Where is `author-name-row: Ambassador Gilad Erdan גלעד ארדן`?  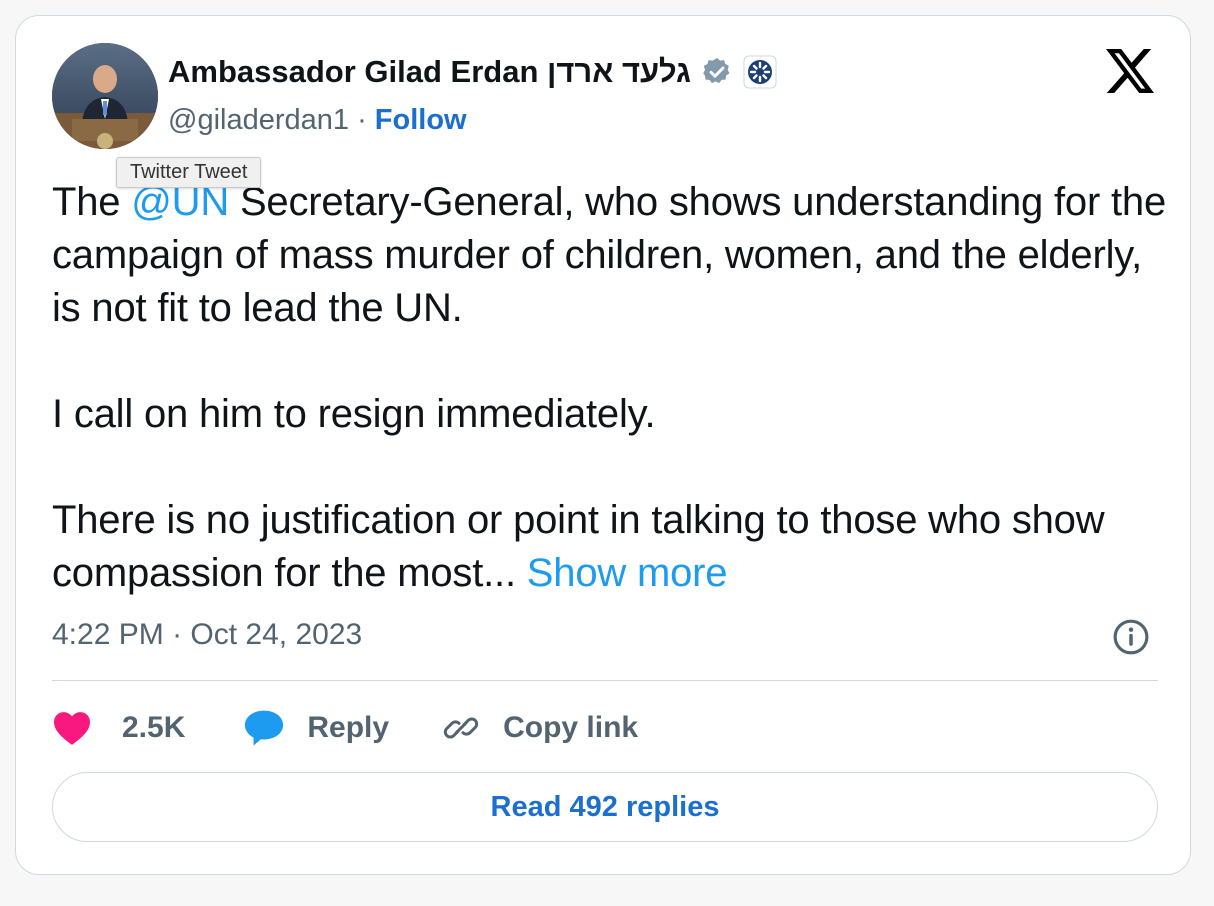 author-name-row: Ambassador Gilad Erdan גלעד ארדן is located at coordinates (472, 72).